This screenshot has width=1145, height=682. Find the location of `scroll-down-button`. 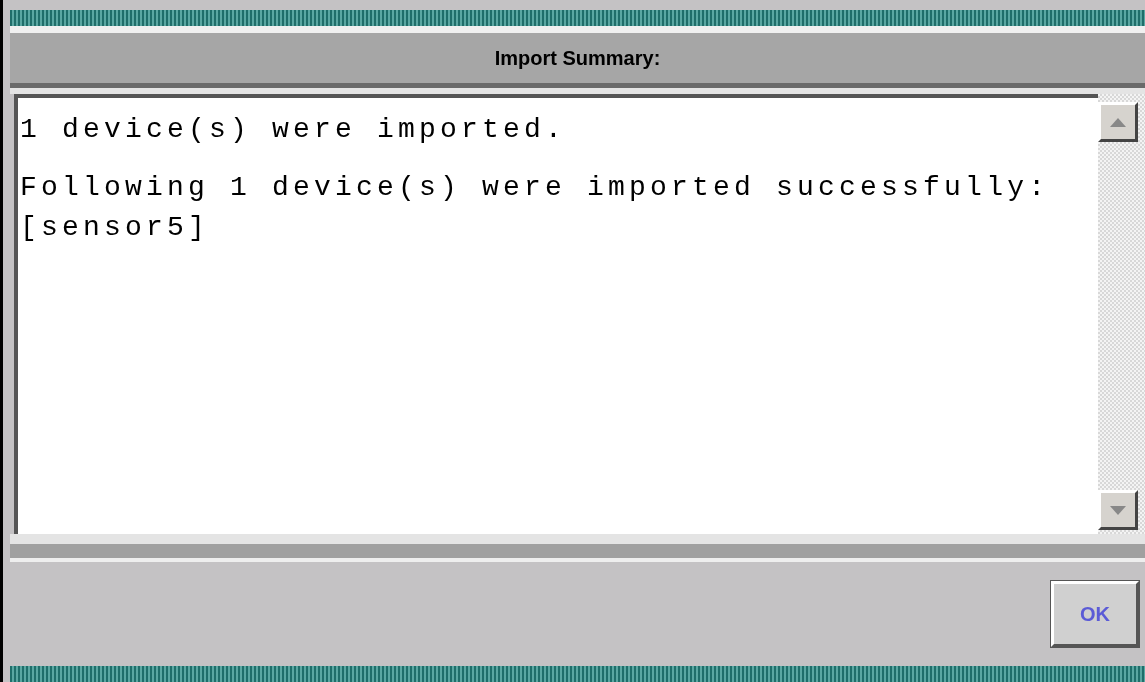

scroll-down-button is located at coordinates (1118, 510).